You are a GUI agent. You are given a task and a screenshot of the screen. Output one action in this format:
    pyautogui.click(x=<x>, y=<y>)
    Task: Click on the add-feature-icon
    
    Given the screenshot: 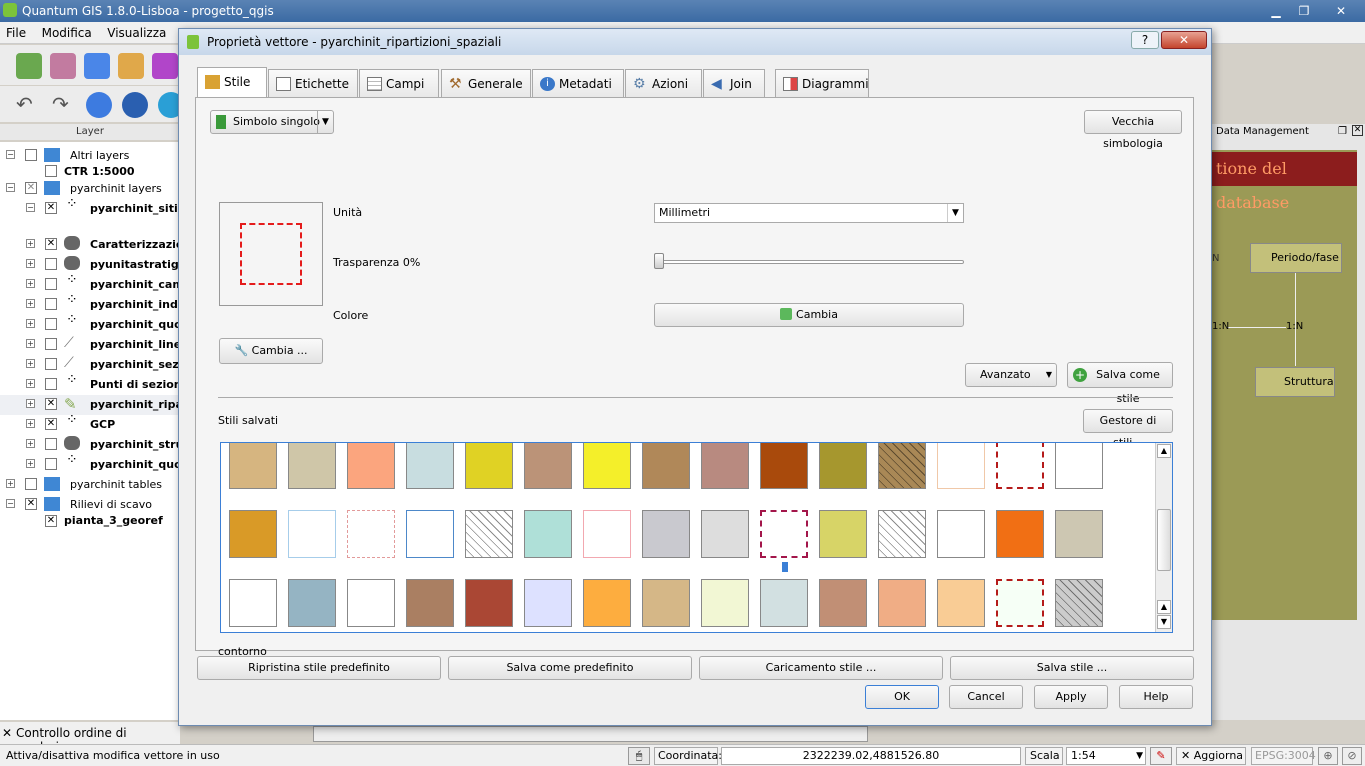 What is the action you would take?
    pyautogui.click(x=99, y=105)
    